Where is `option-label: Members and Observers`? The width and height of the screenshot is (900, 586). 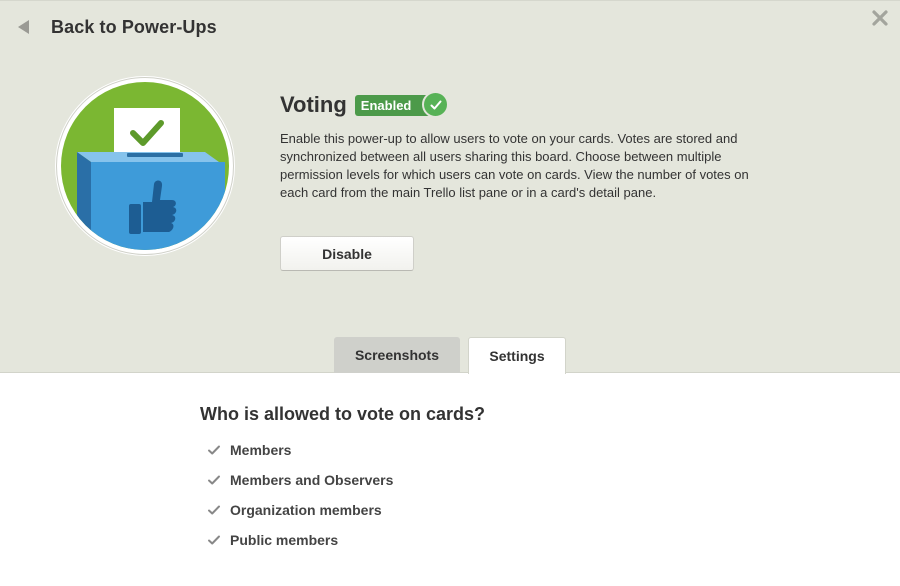 option-label: Members and Observers is located at coordinates (312, 480).